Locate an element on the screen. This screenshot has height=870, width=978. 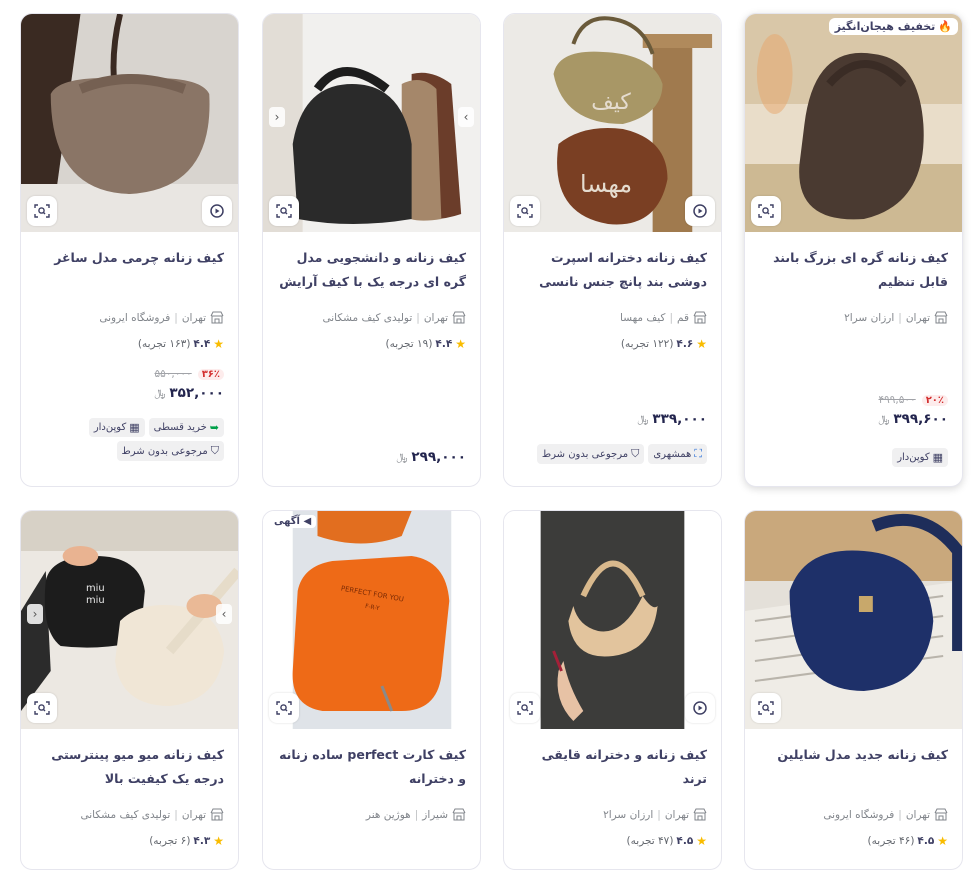
shop-info: تهران | تولیدی کیف مشکانی is located at coordinates (371, 318).